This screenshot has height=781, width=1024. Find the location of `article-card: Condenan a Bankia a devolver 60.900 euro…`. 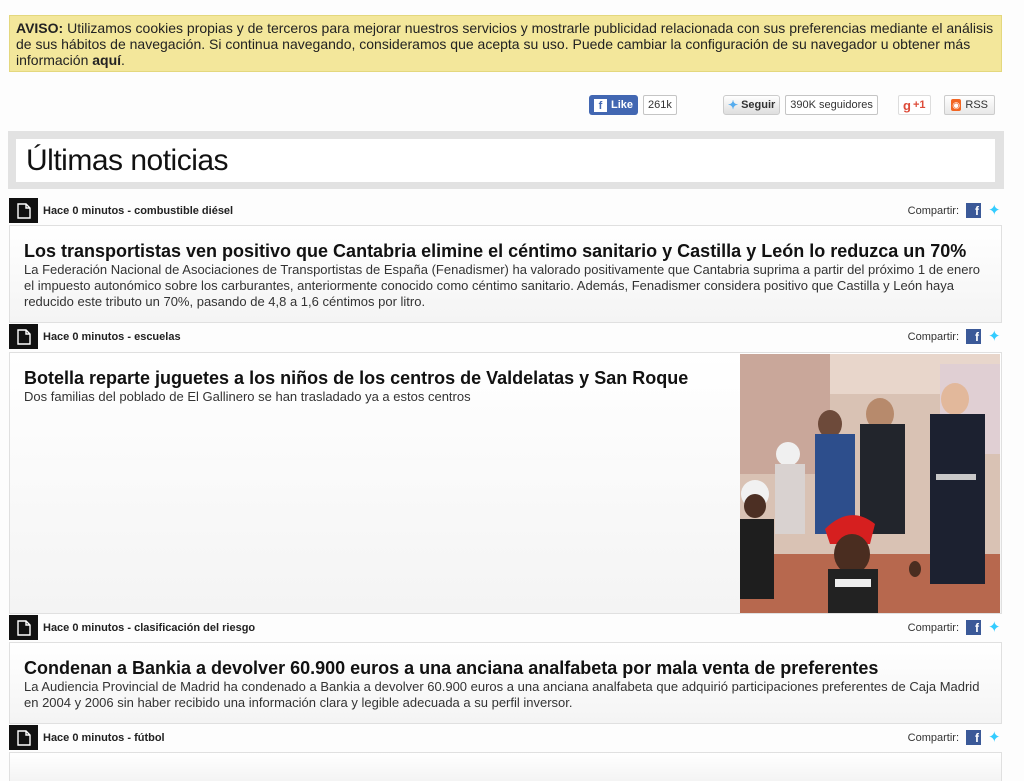

article-card: Condenan a Bankia a devolver 60.900 euro… is located at coordinates (505, 683).